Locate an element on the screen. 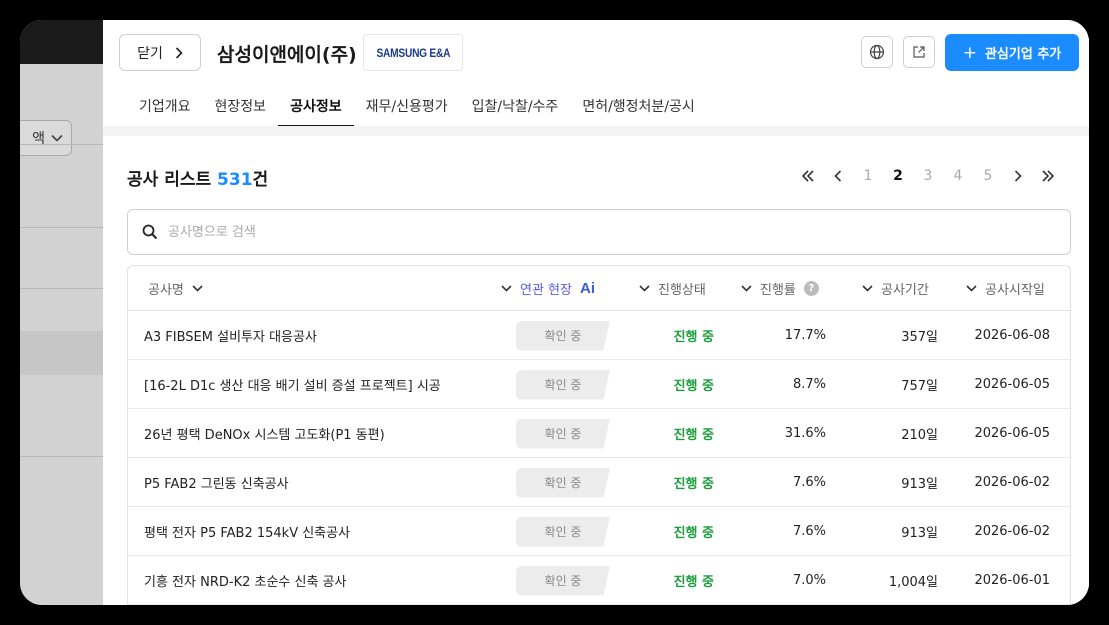 The height and width of the screenshot is (625, 1109). plus-icon: + is located at coordinates (969, 52).